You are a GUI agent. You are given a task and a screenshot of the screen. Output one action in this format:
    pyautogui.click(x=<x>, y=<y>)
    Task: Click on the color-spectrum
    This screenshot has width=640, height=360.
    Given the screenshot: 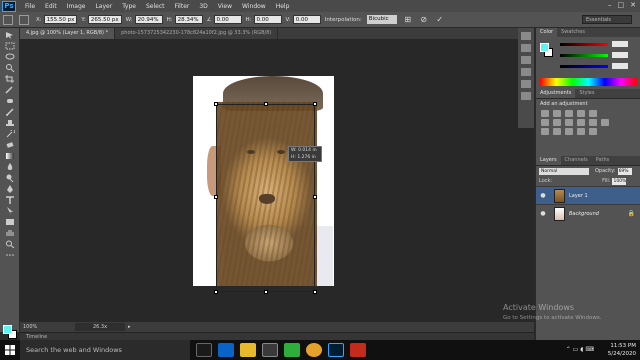 What is the action you would take?
    pyautogui.click(x=588, y=82)
    